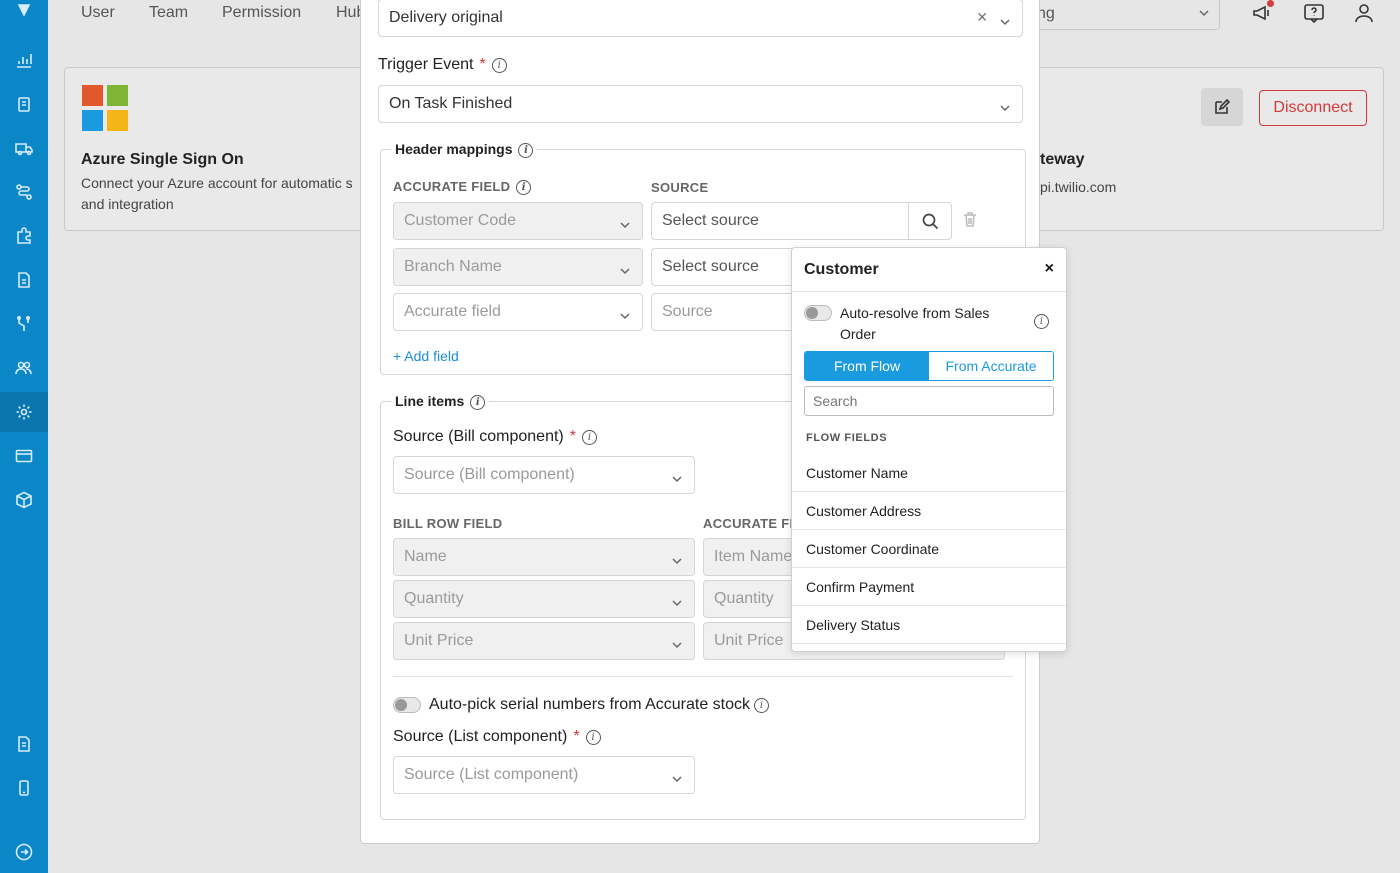 Image resolution: width=1400 pixels, height=873 pixels. Describe the element at coordinates (439, 640) in the screenshot. I see `bill-row-field-value: Unit Price` at that location.